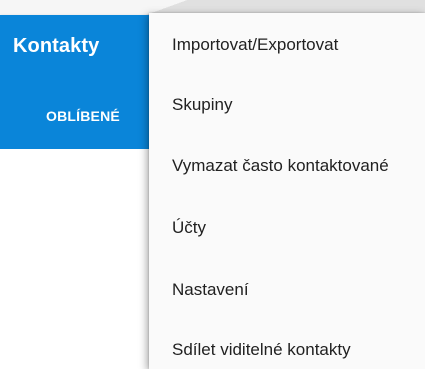  Describe the element at coordinates (287, 105) in the screenshot. I see `menu-item-groups: Skupiny` at that location.